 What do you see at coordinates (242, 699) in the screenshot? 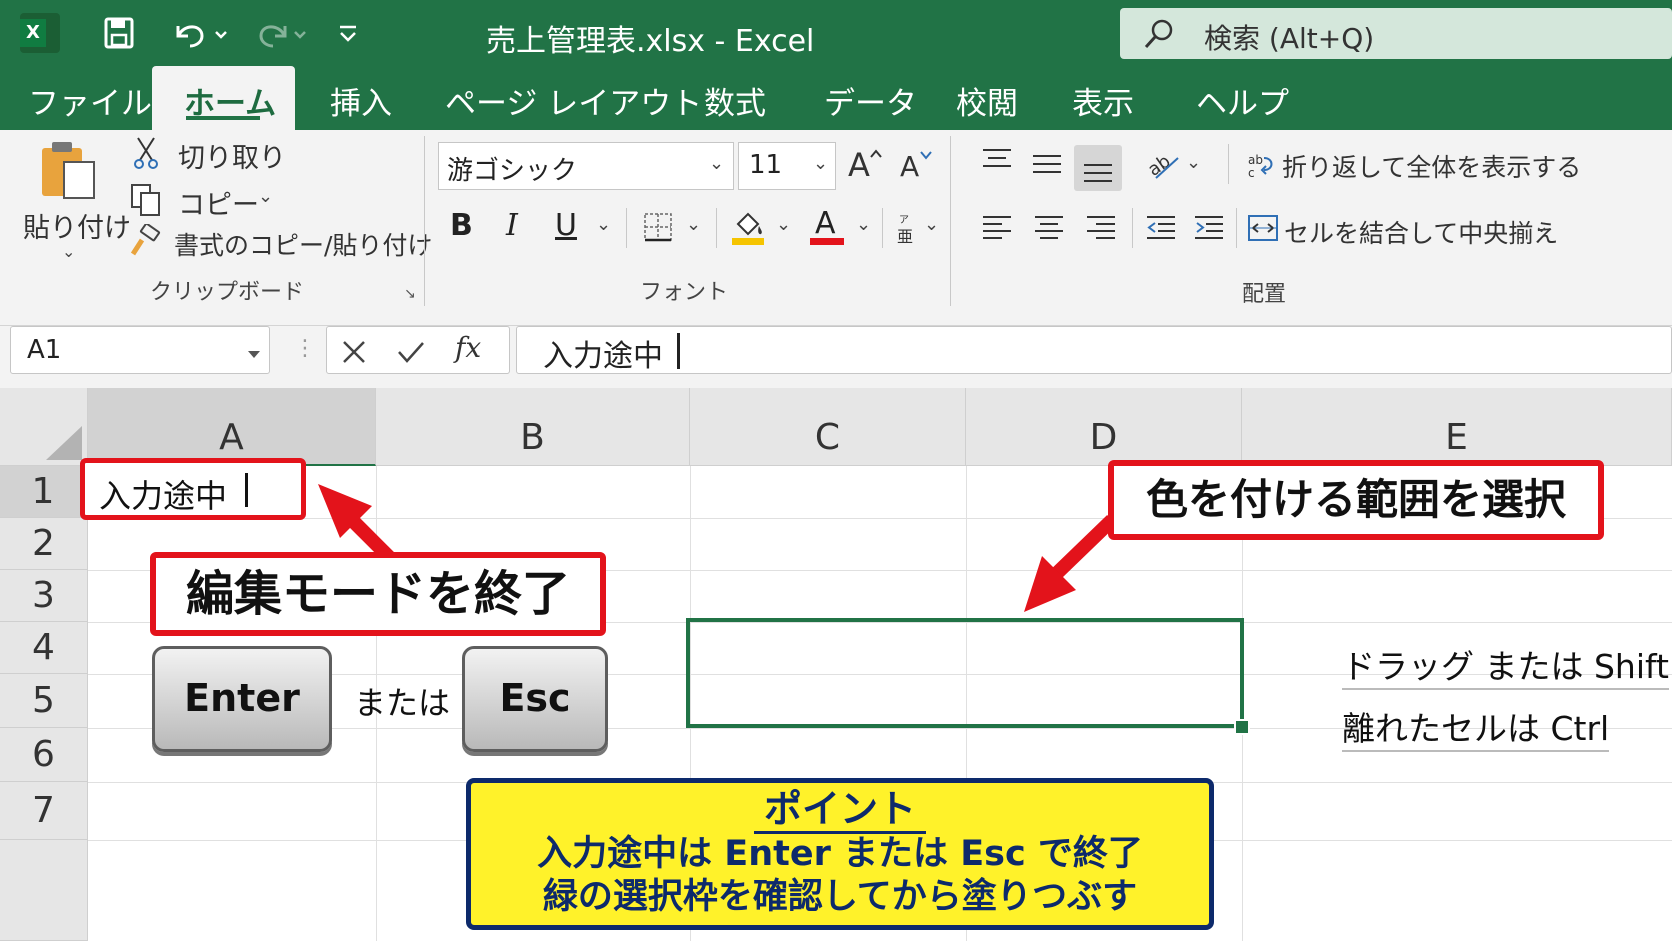
I see `enter-key: Enter` at bounding box center [242, 699].